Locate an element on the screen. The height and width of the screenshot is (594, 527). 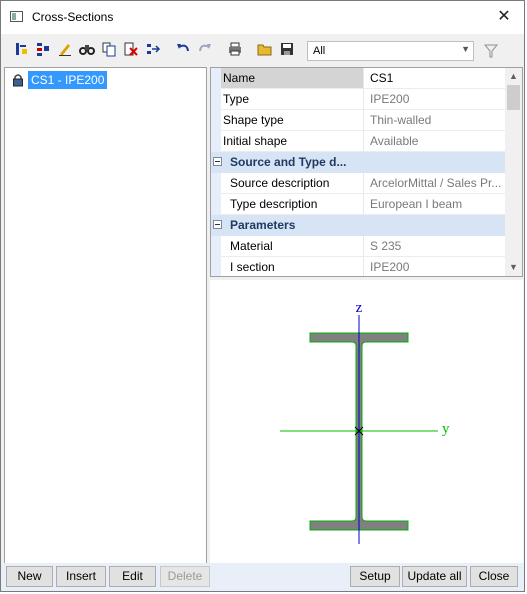
delete-button: Delete is located at coordinates (185, 576).